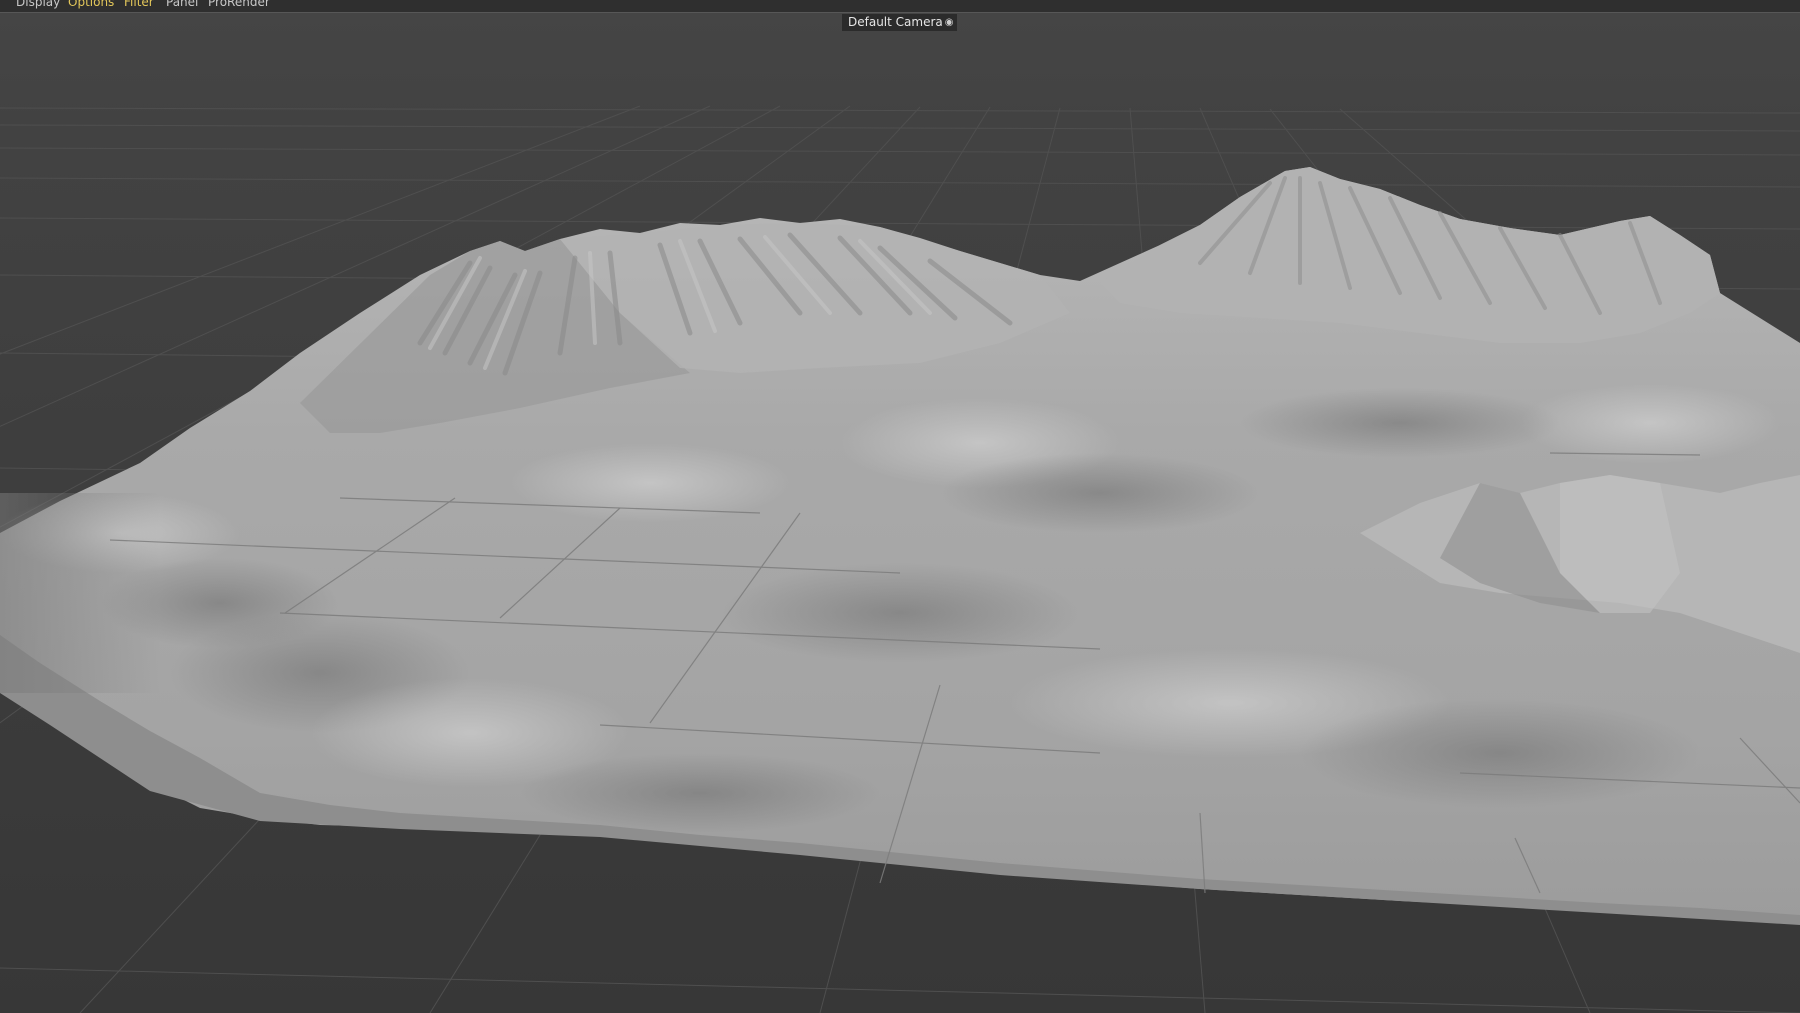 The height and width of the screenshot is (1013, 1800). What do you see at coordinates (895, 22) in the screenshot?
I see `camera-label-text: Default Camera` at bounding box center [895, 22].